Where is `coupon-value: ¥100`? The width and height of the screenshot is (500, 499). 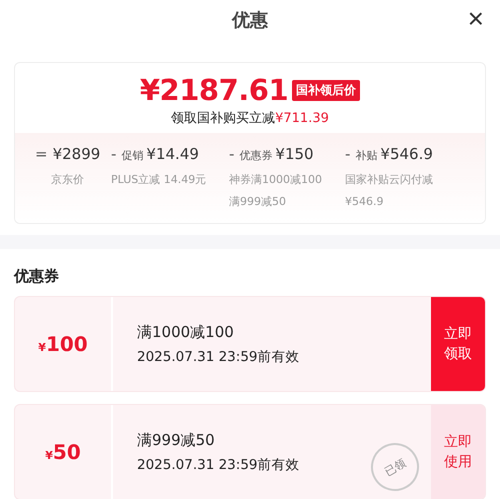
coupon-value: ¥100 is located at coordinates (63, 344).